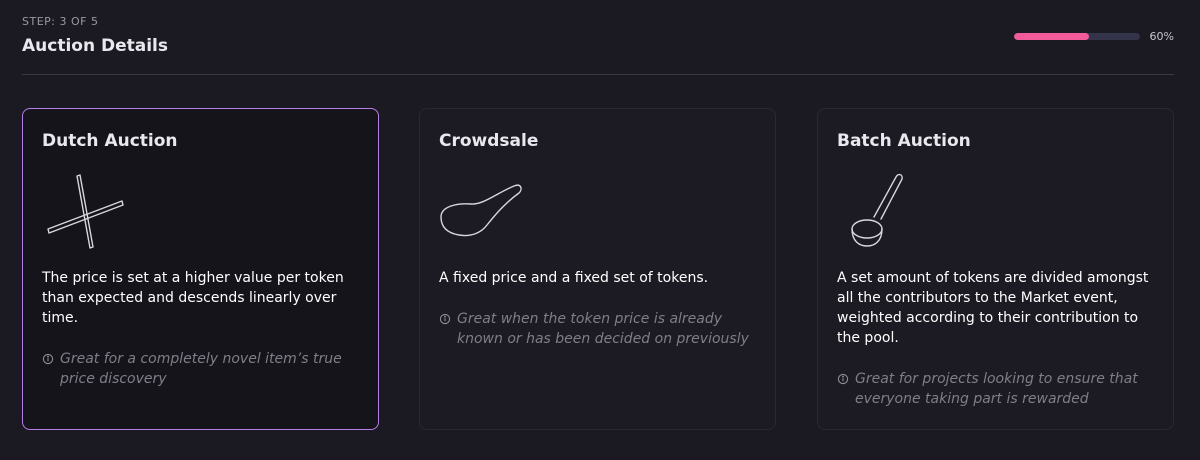 This screenshot has width=1200, height=460. Describe the element at coordinates (904, 141) in the screenshot. I see `card-title: Batch Auction` at that location.